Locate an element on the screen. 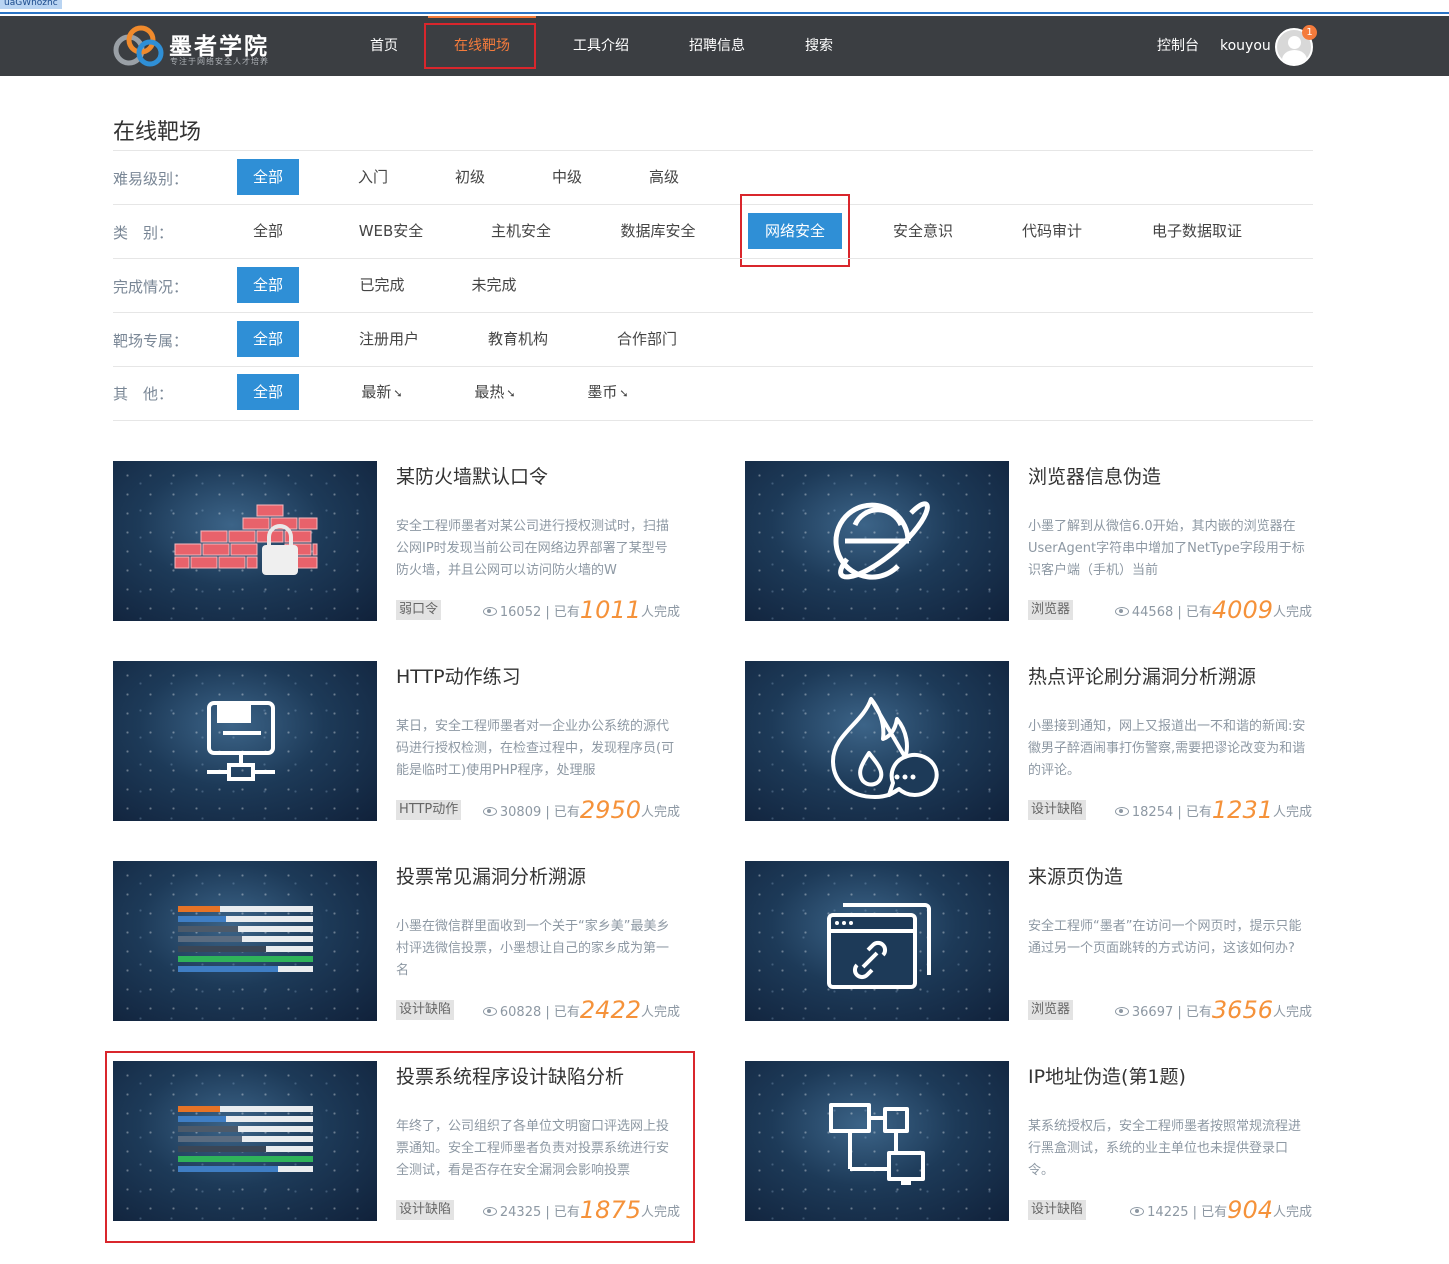  ip-network-icon is located at coordinates (877, 1144).